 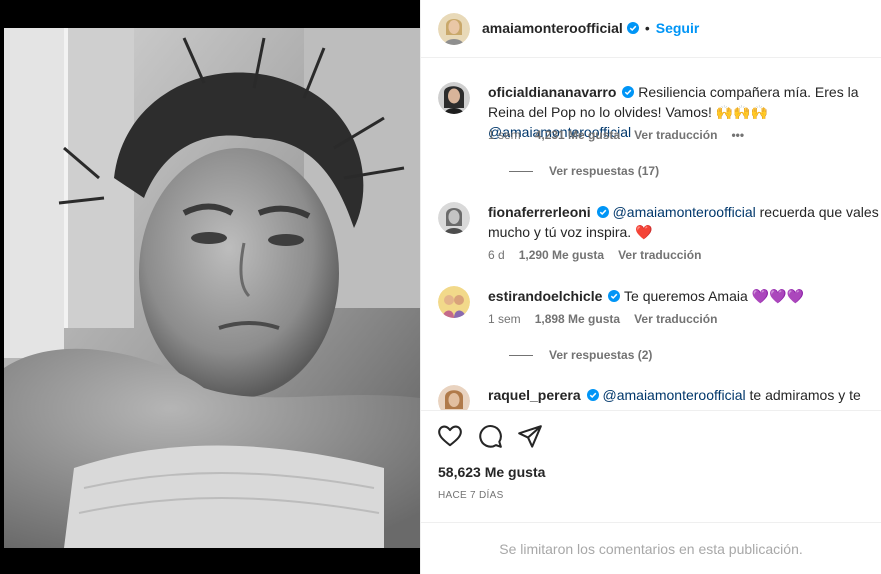 I want to click on action-icons, so click(x=490, y=436).